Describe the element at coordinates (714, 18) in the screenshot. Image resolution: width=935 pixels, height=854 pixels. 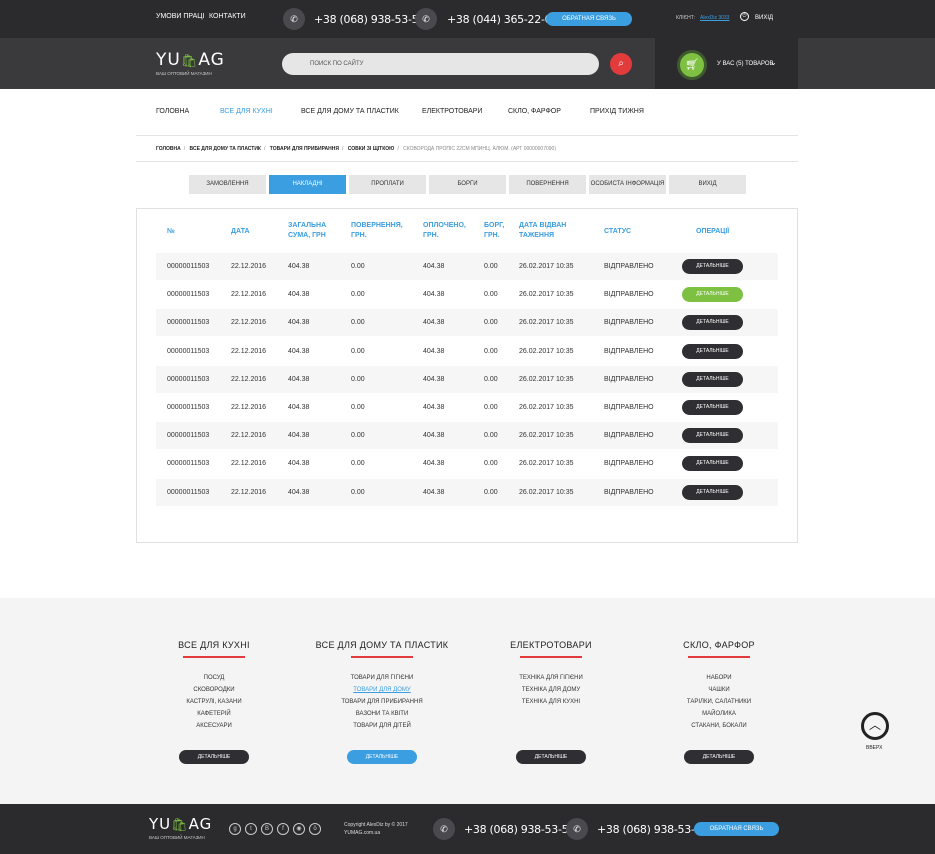
I see `client-name-link: AlexDiz 3033` at that location.